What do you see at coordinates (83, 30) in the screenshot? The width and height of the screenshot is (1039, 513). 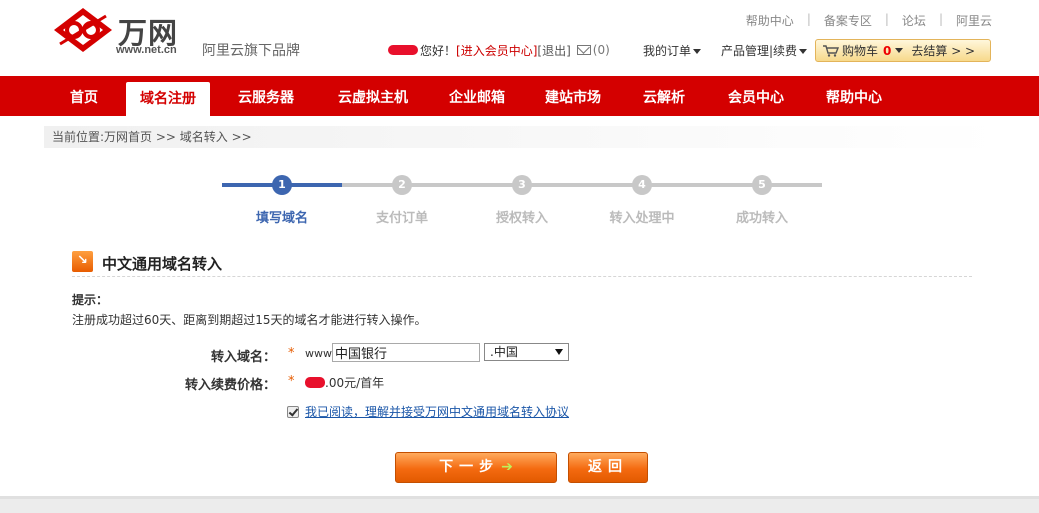 I see `wanwang-logo-icon` at bounding box center [83, 30].